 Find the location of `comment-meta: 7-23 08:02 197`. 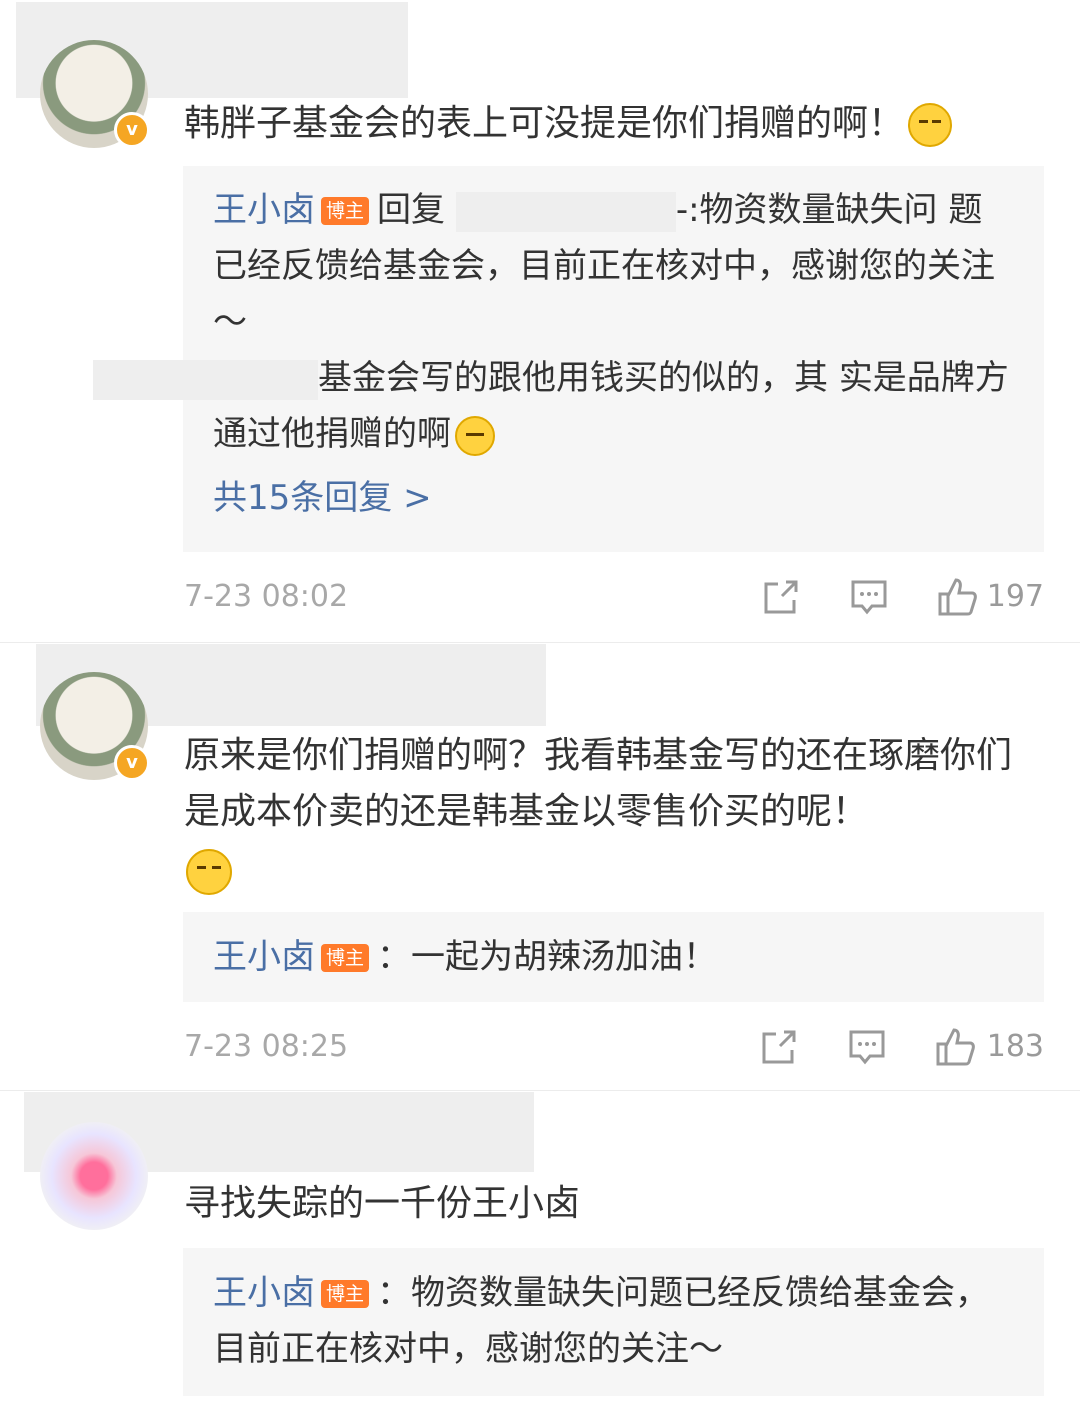

comment-meta: 7-23 08:02 197 is located at coordinates (614, 597).